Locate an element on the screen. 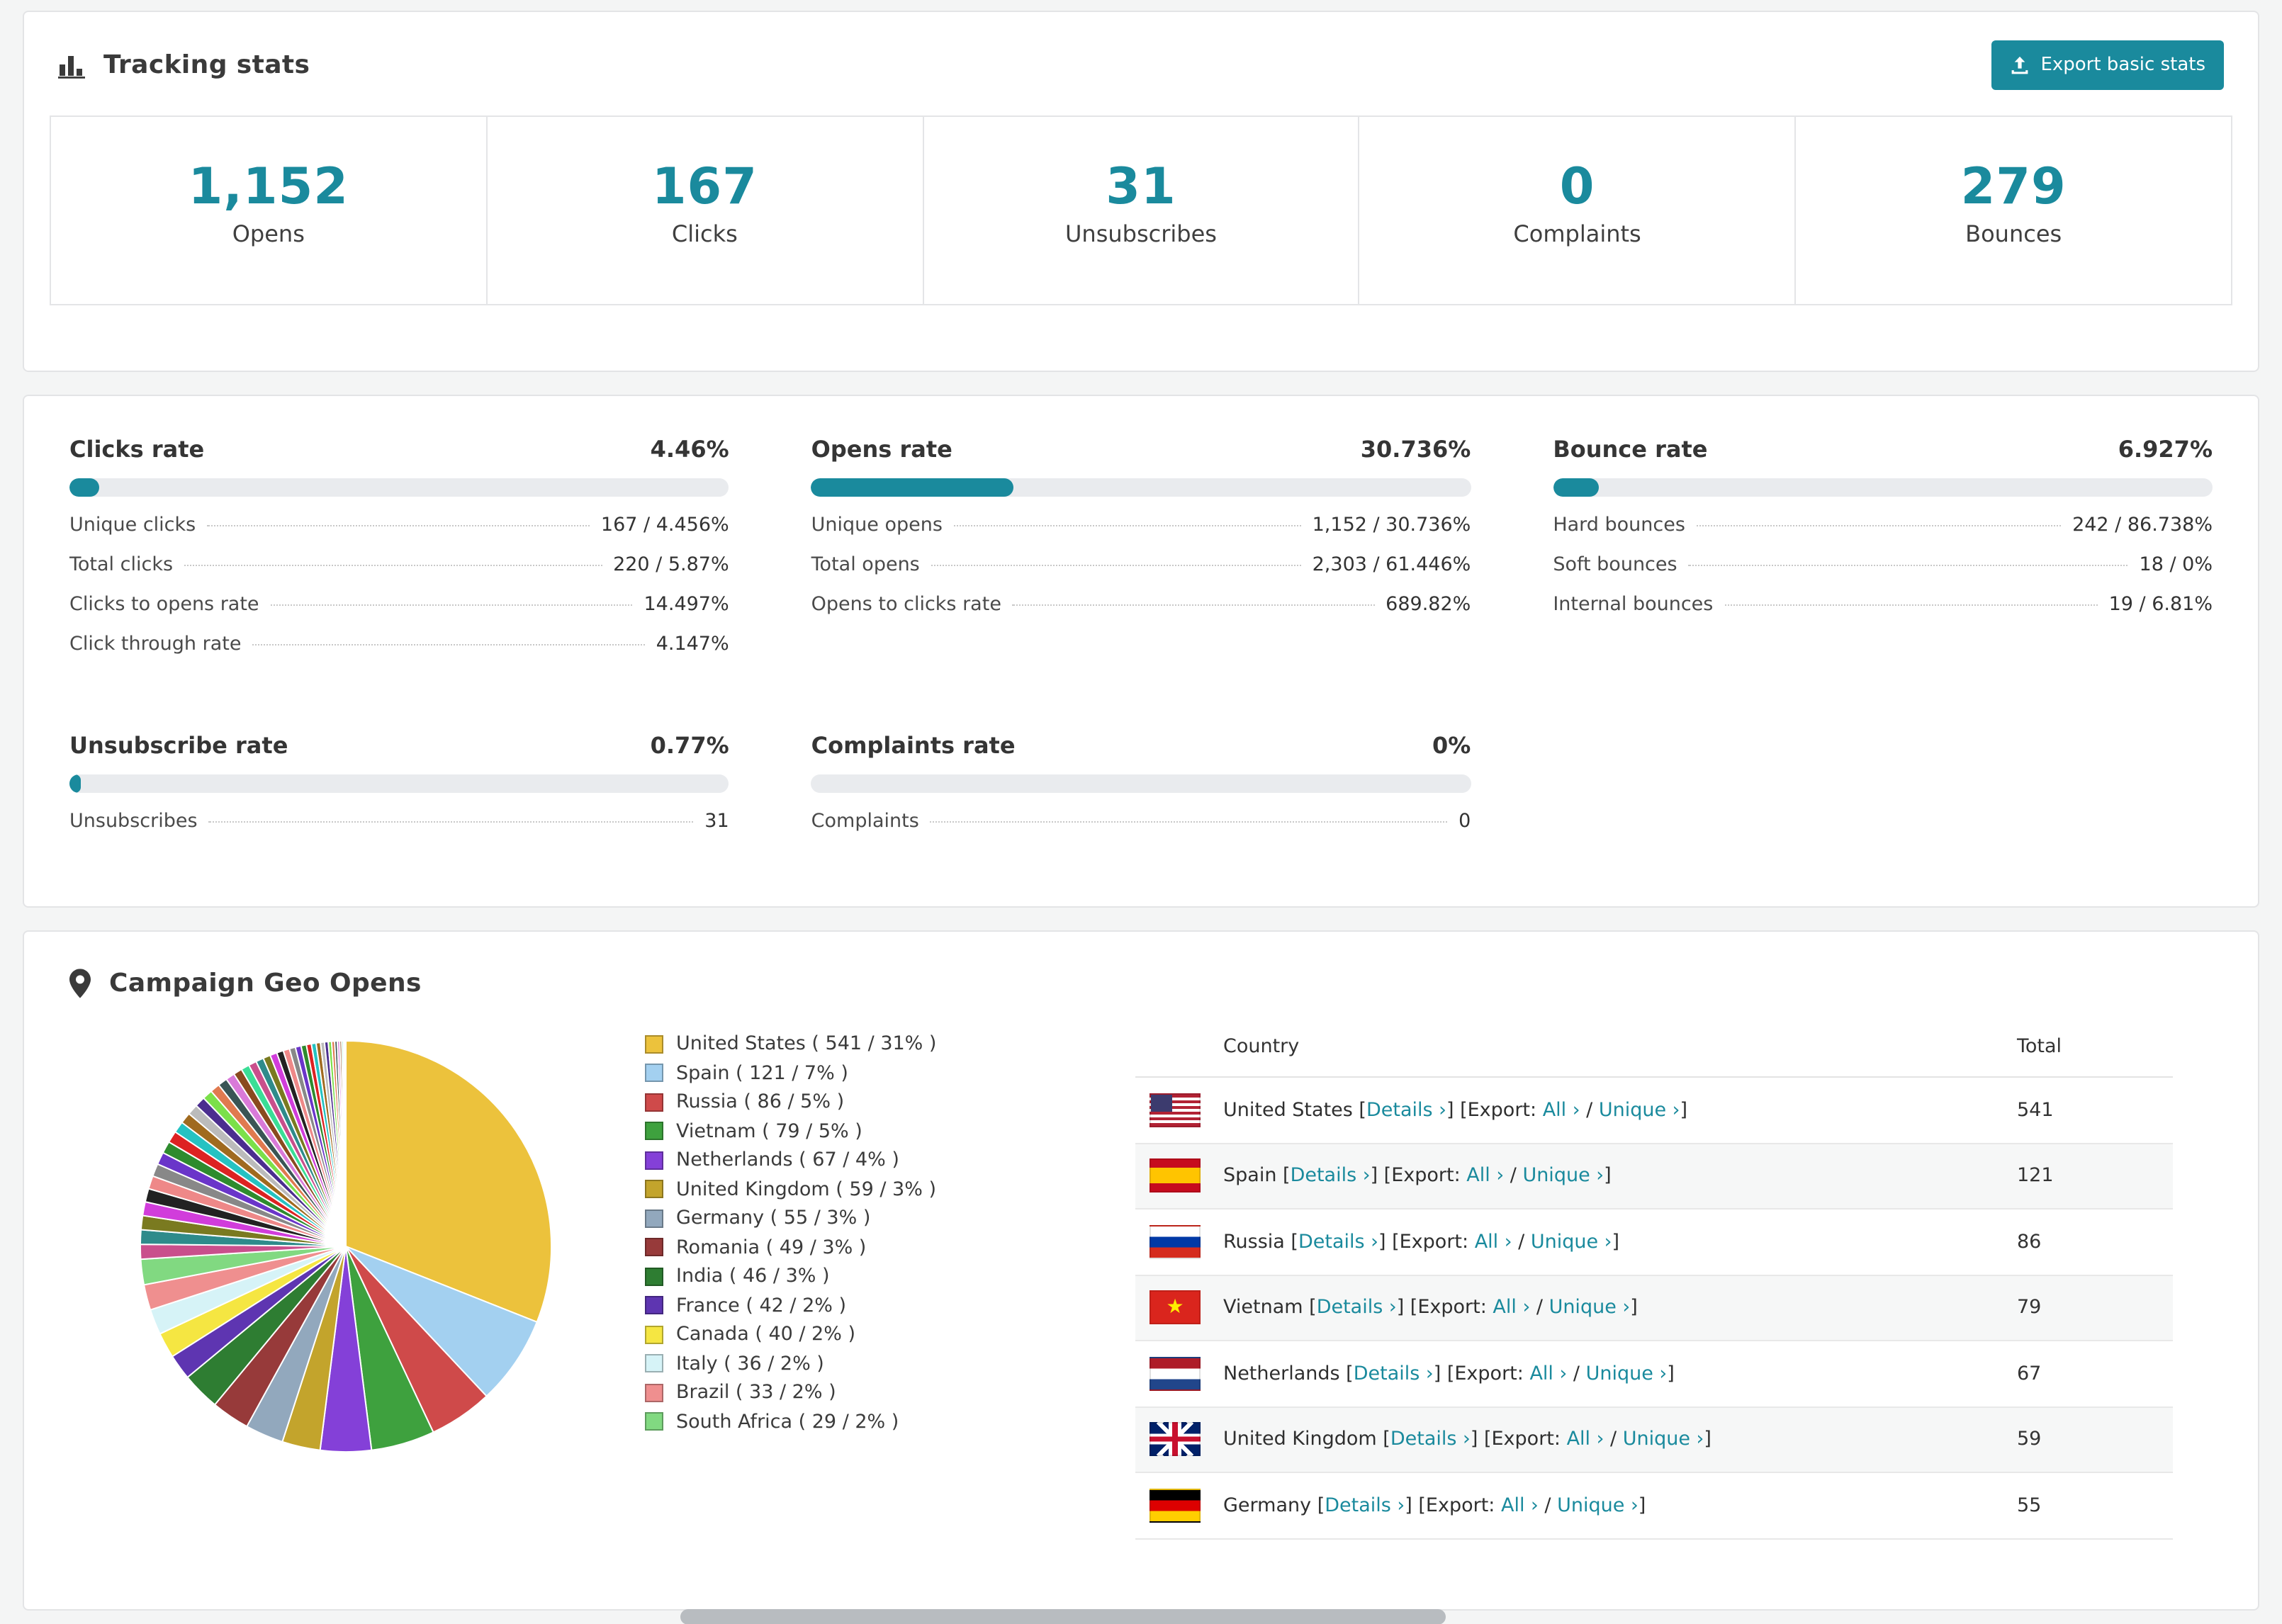 The height and width of the screenshot is (1624, 2282). rate-value: 30.736% is located at coordinates (1415, 450).